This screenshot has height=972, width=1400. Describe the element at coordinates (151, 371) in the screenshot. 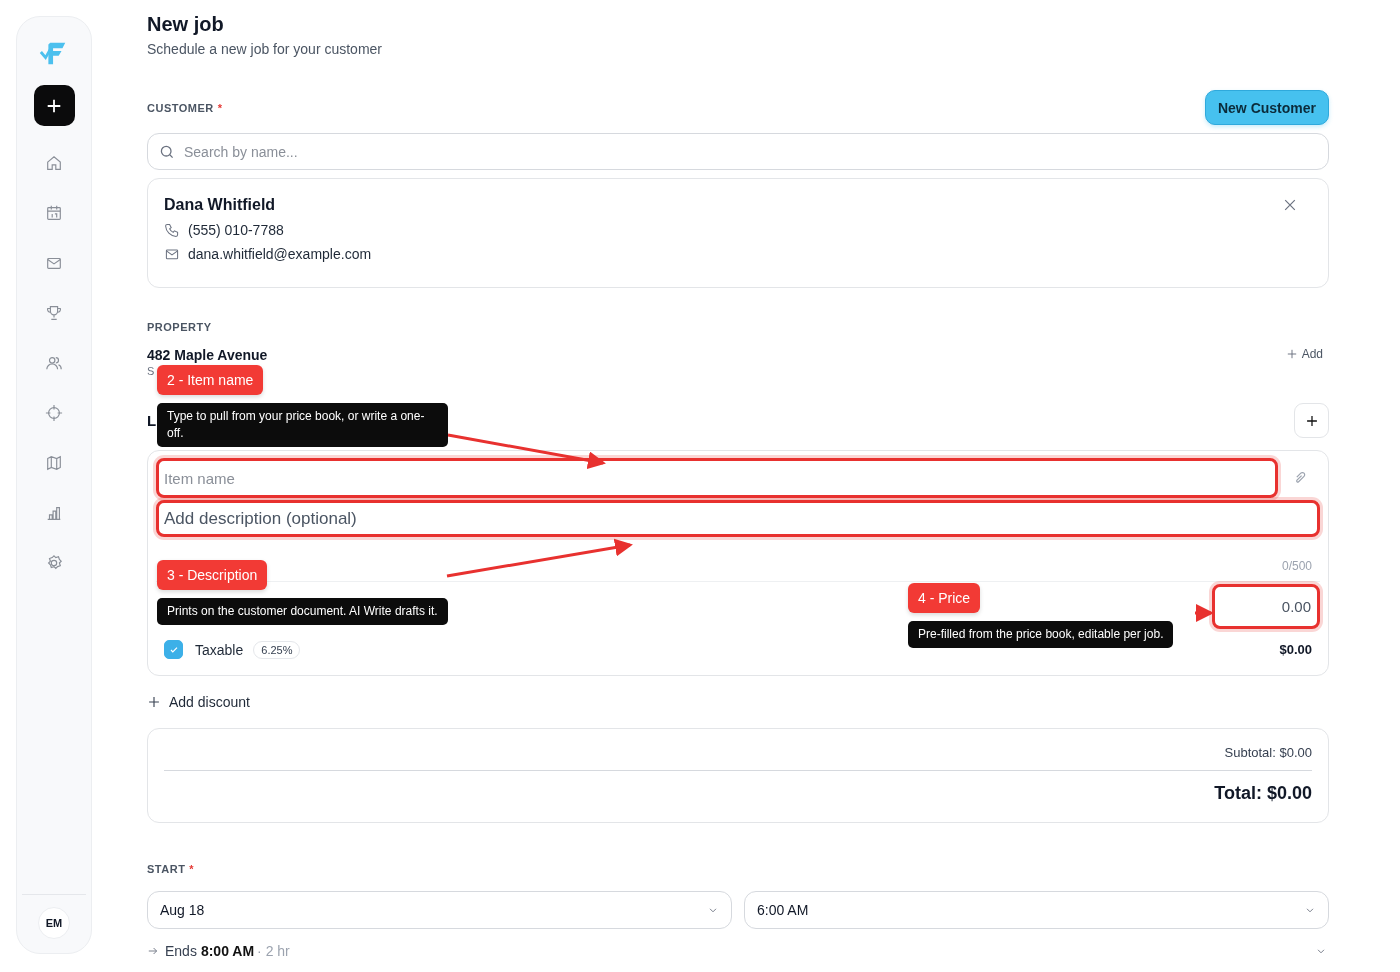

I see `property-detail: S` at that location.